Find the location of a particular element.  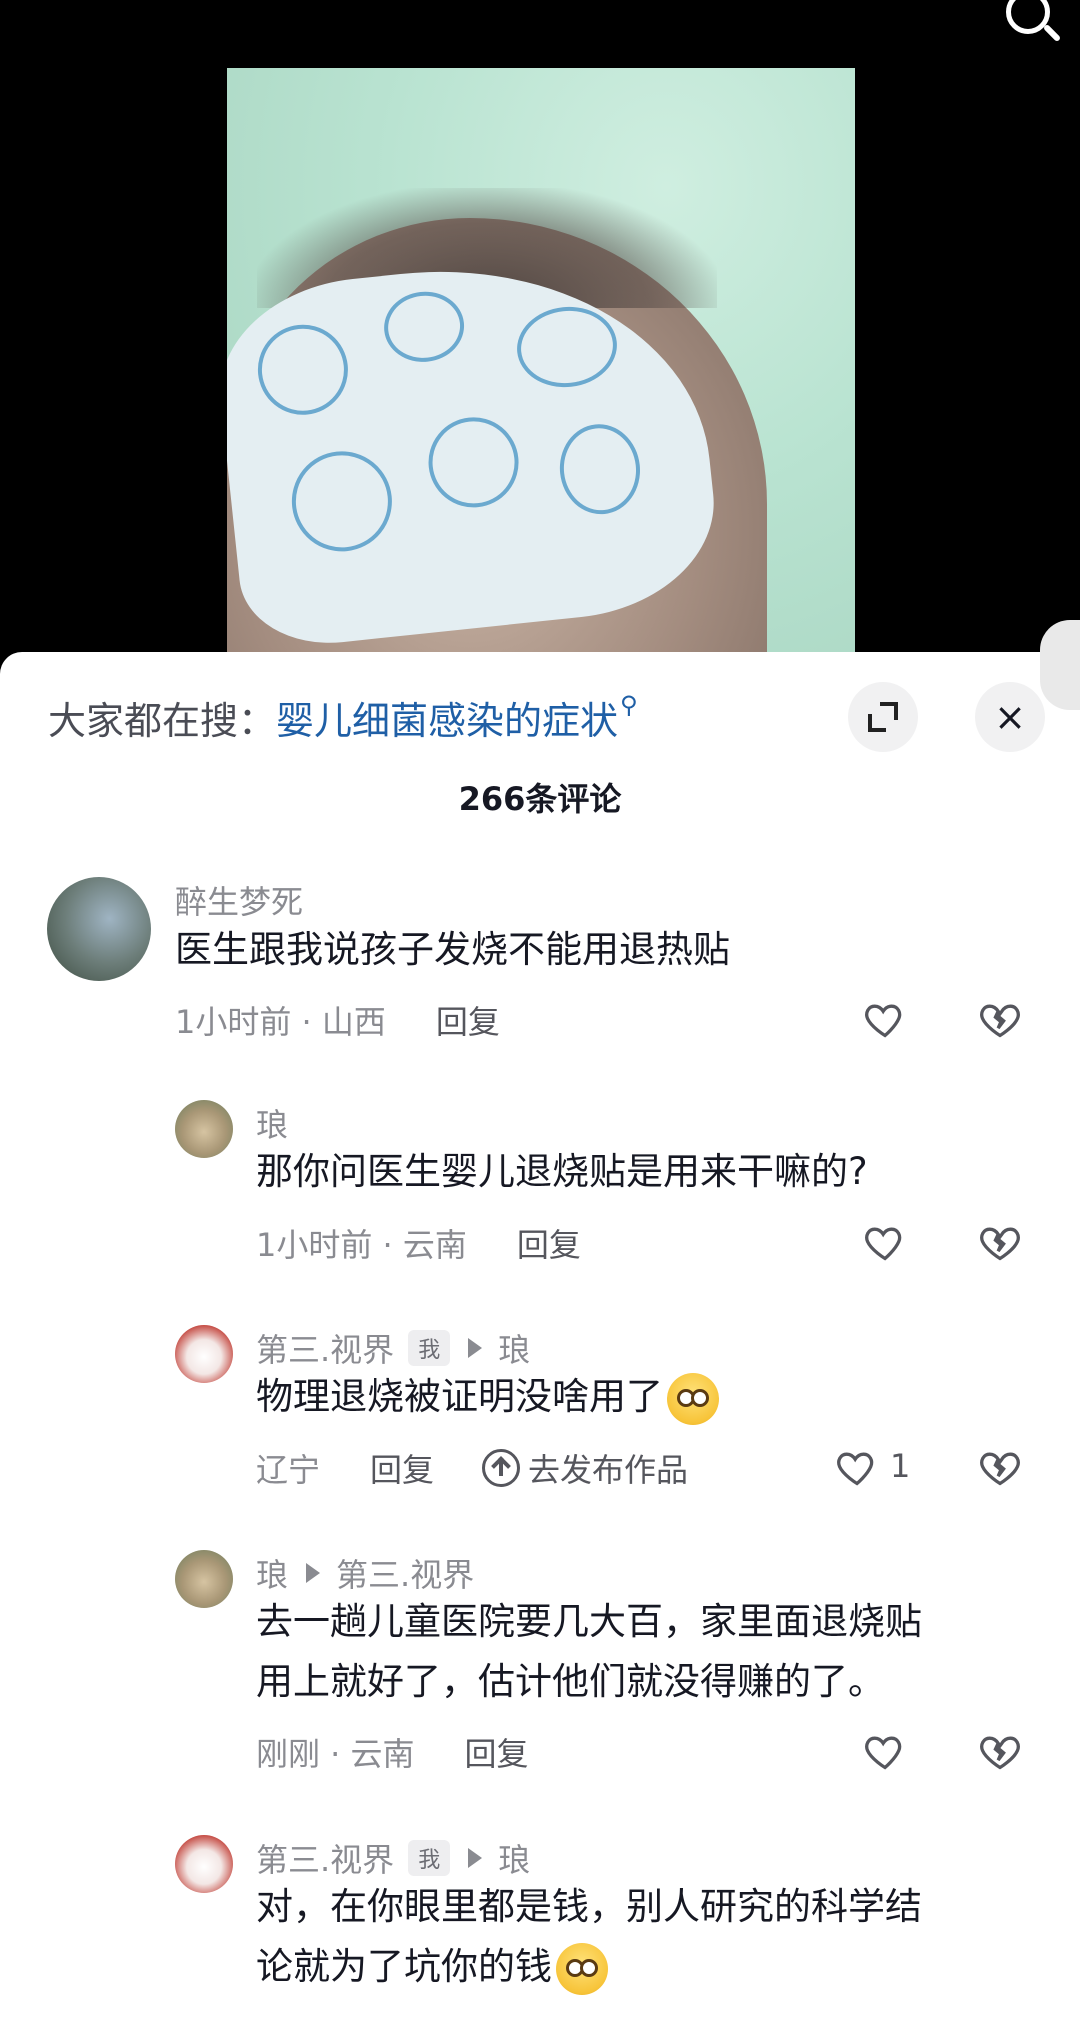

comment-text-line: 去一趟儿童医院要几大百，家里面退烧贴 is located at coordinates (589, 1621).